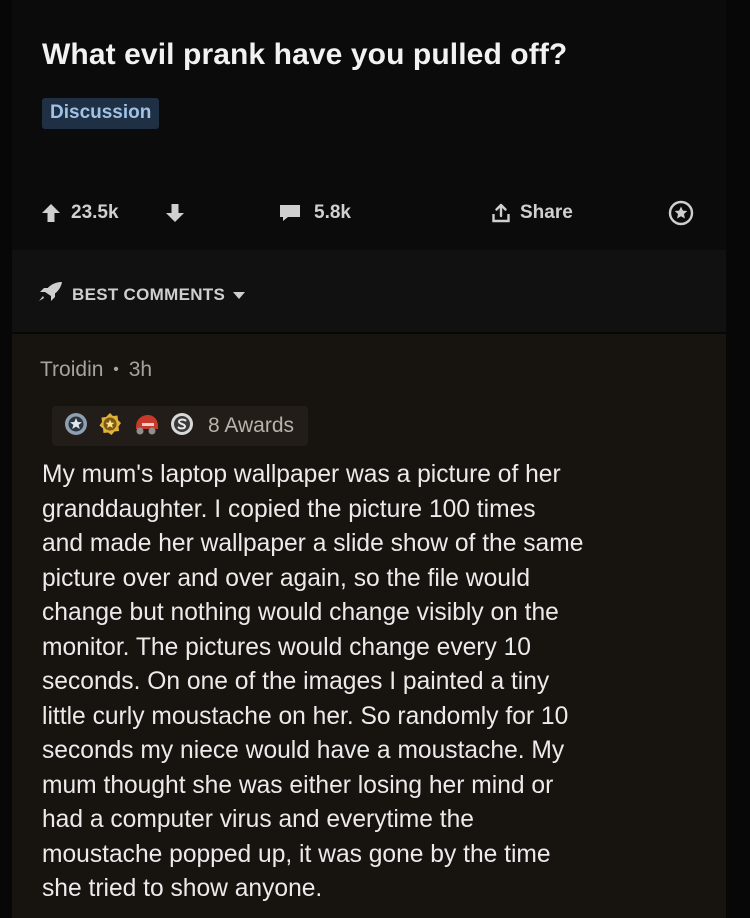 Image resolution: width=750 pixels, height=918 pixels. What do you see at coordinates (304, 55) in the screenshot?
I see `post-title: What evil prank have you pulled off?` at bounding box center [304, 55].